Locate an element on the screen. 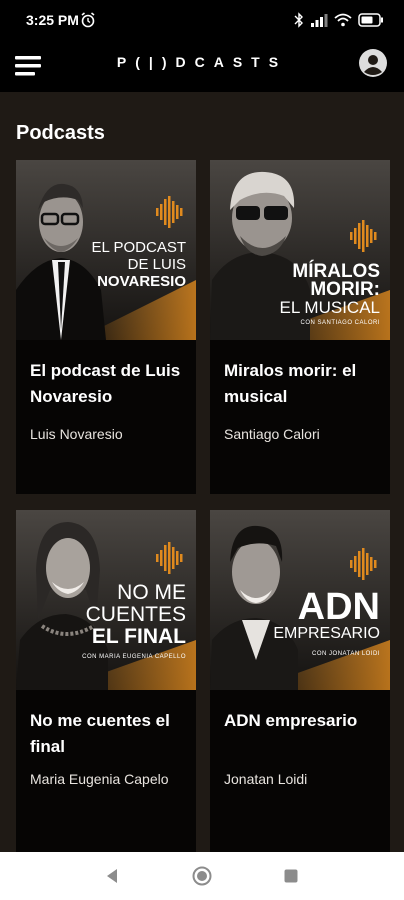 Image resolution: width=404 pixels, height=900 pixels. wifi-icon is located at coordinates (343, 20).